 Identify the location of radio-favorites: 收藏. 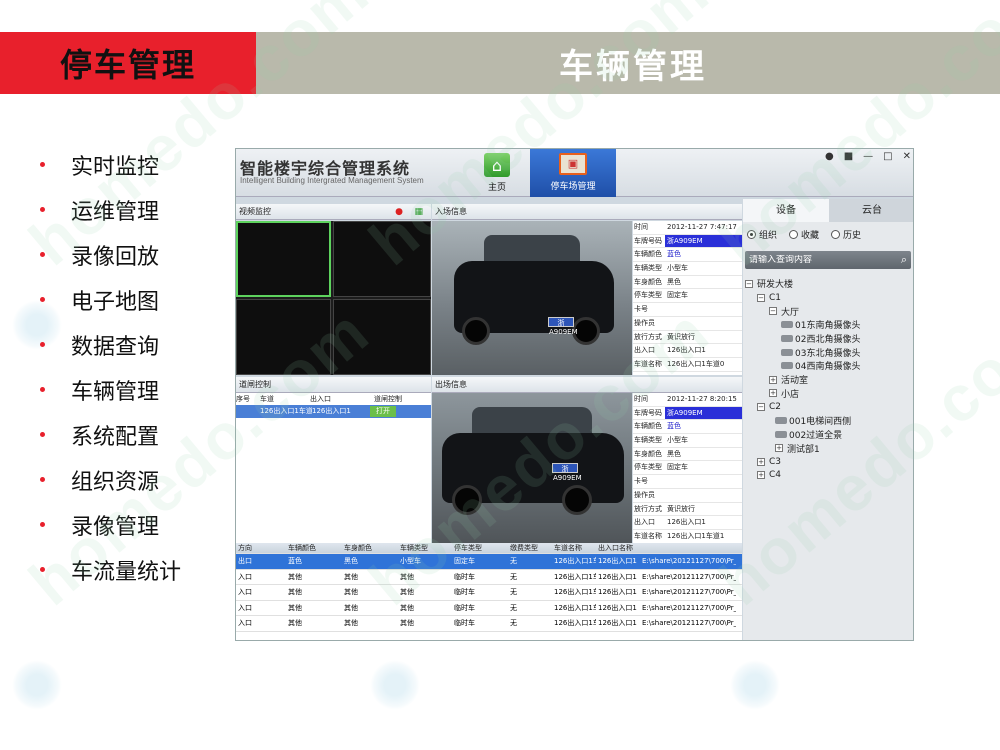
(804, 234).